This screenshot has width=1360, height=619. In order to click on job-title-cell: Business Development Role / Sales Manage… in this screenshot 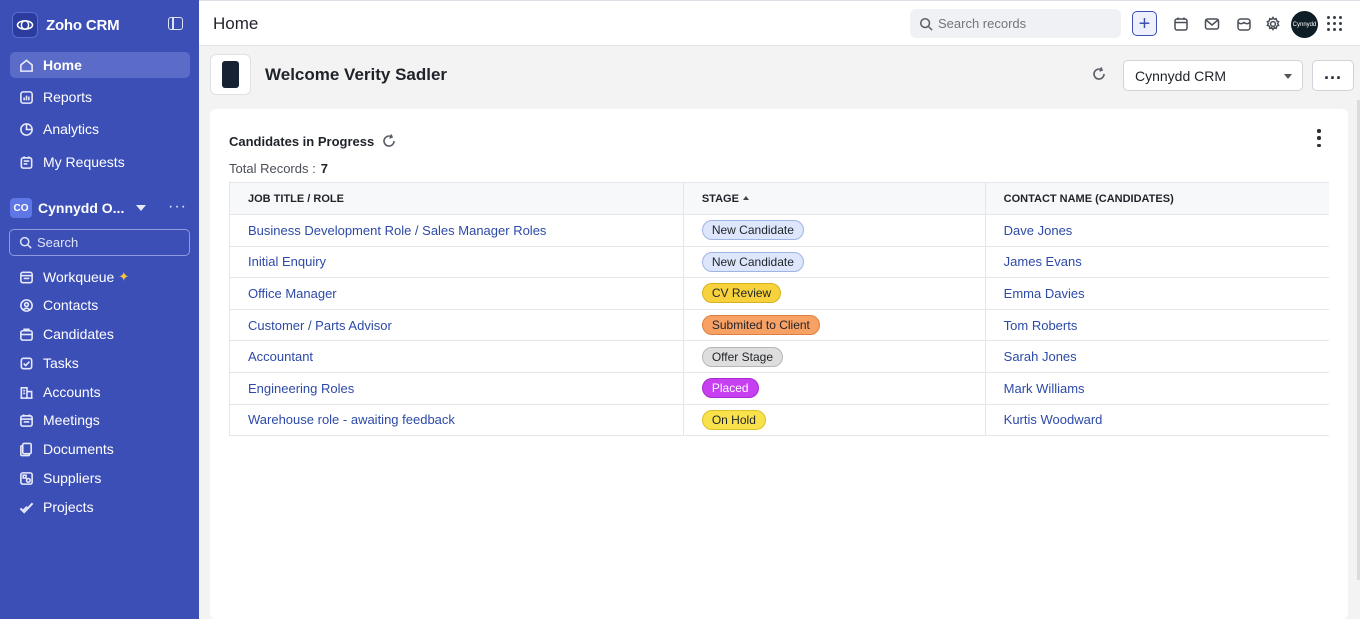, I will do `click(456, 230)`.